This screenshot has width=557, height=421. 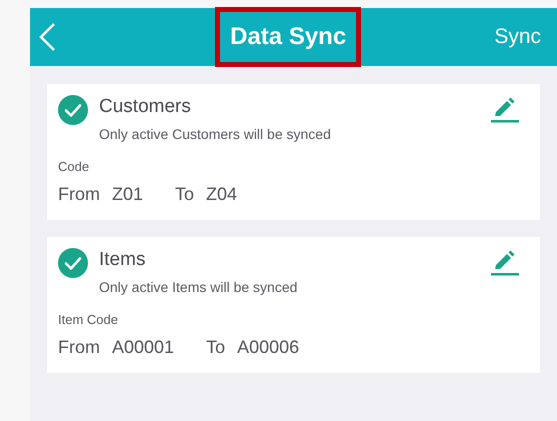 I want to click on from-value: A00001, so click(x=143, y=347).